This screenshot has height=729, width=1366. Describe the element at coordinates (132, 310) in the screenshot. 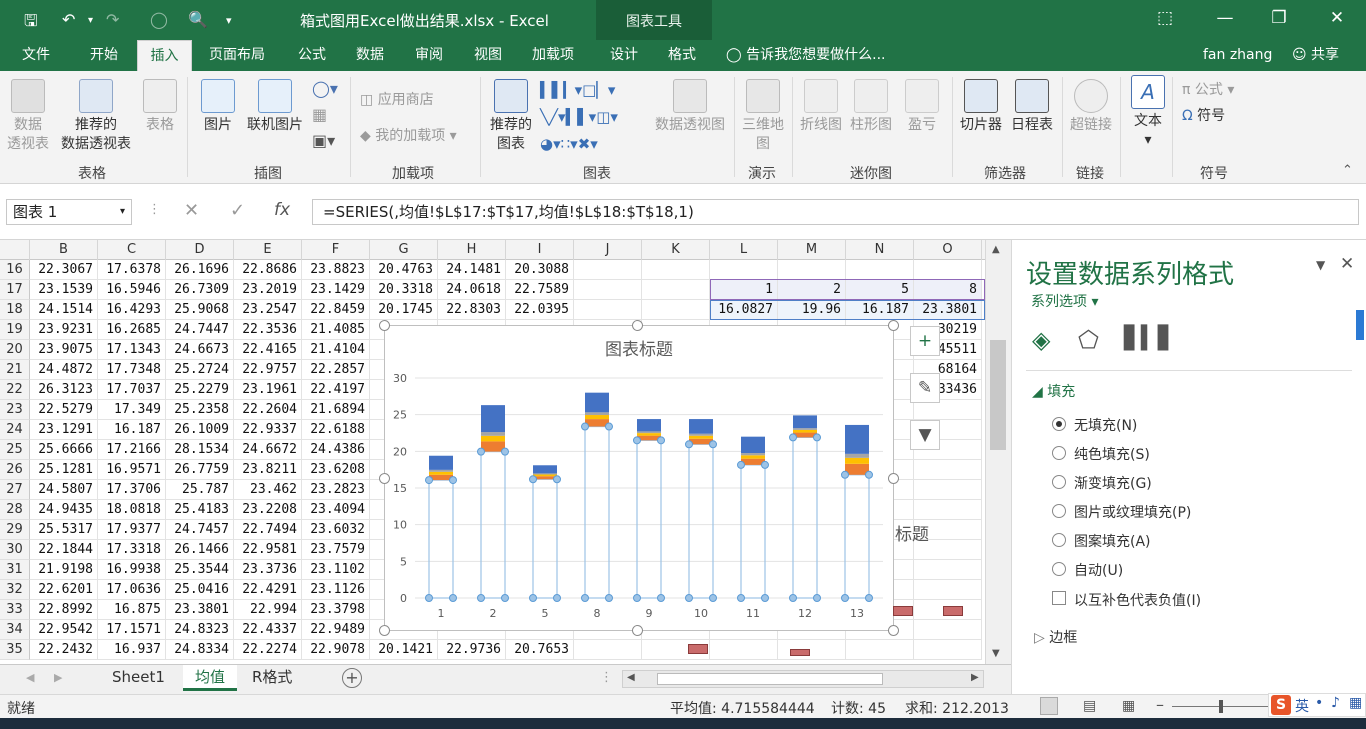

I see `table-cell: 16.4293` at that location.